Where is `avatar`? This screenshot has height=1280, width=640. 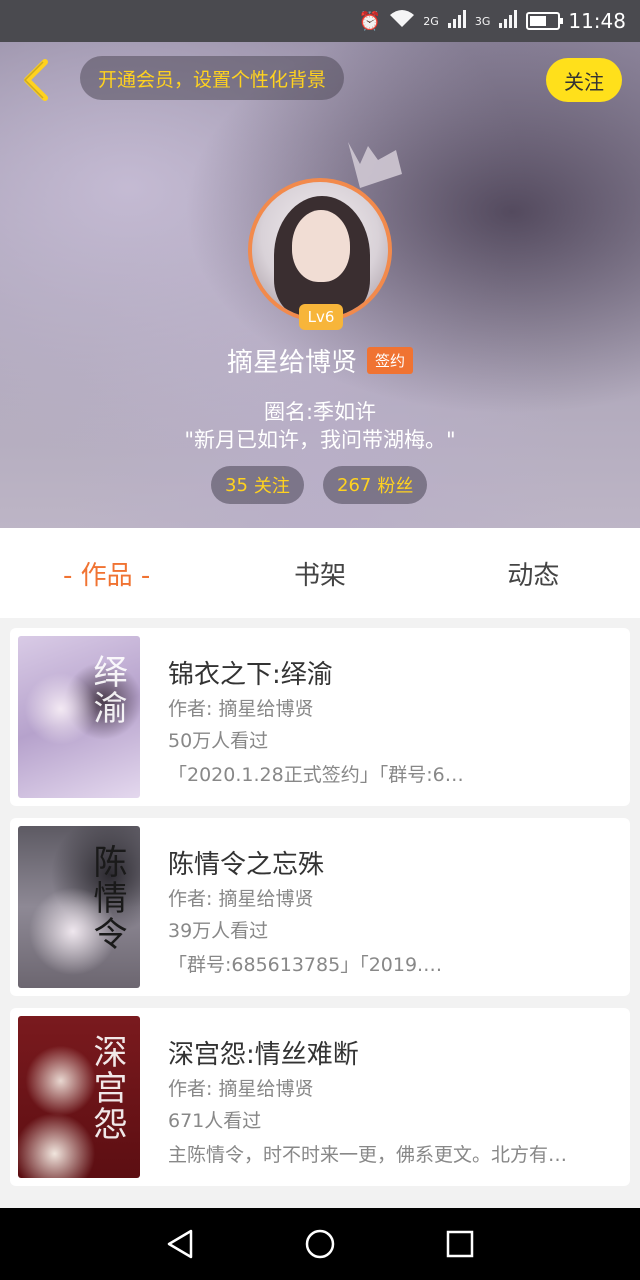 avatar is located at coordinates (320, 250).